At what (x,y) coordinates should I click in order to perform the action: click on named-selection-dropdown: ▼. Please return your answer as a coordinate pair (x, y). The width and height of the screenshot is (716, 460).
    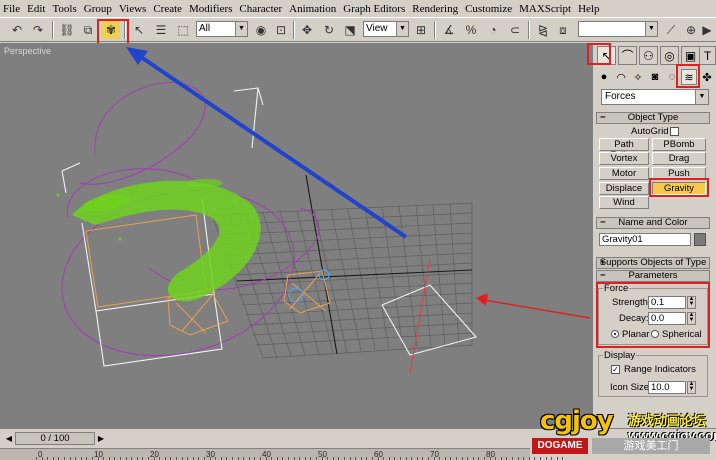
    Looking at the image, I should click on (618, 29).